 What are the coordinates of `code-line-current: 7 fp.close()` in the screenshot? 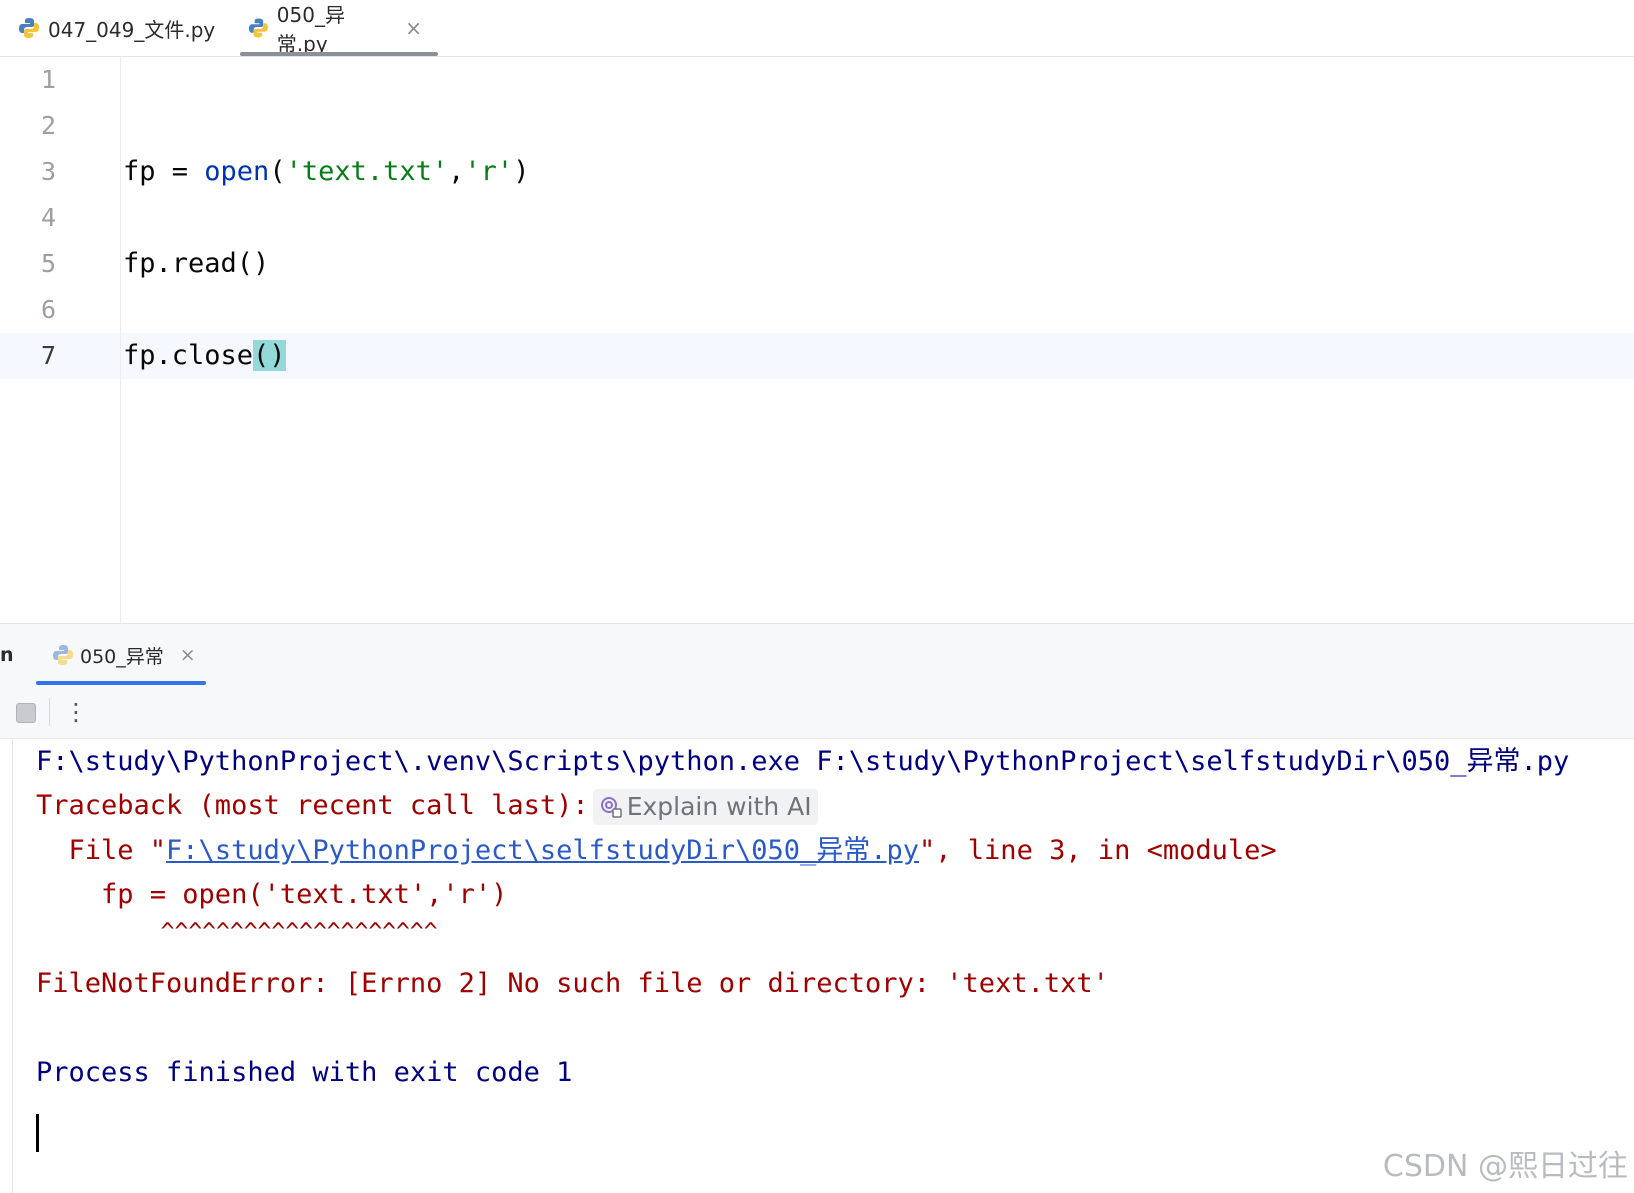 It's located at (817, 356).